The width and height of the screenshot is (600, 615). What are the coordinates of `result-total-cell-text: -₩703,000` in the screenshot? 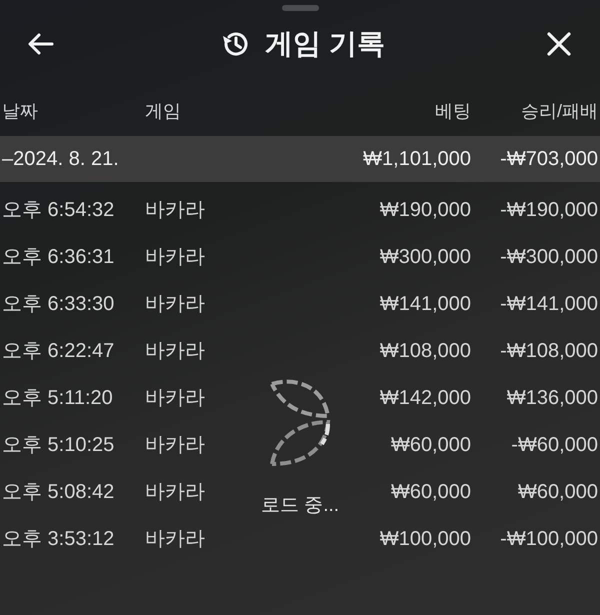 It's located at (549, 159).